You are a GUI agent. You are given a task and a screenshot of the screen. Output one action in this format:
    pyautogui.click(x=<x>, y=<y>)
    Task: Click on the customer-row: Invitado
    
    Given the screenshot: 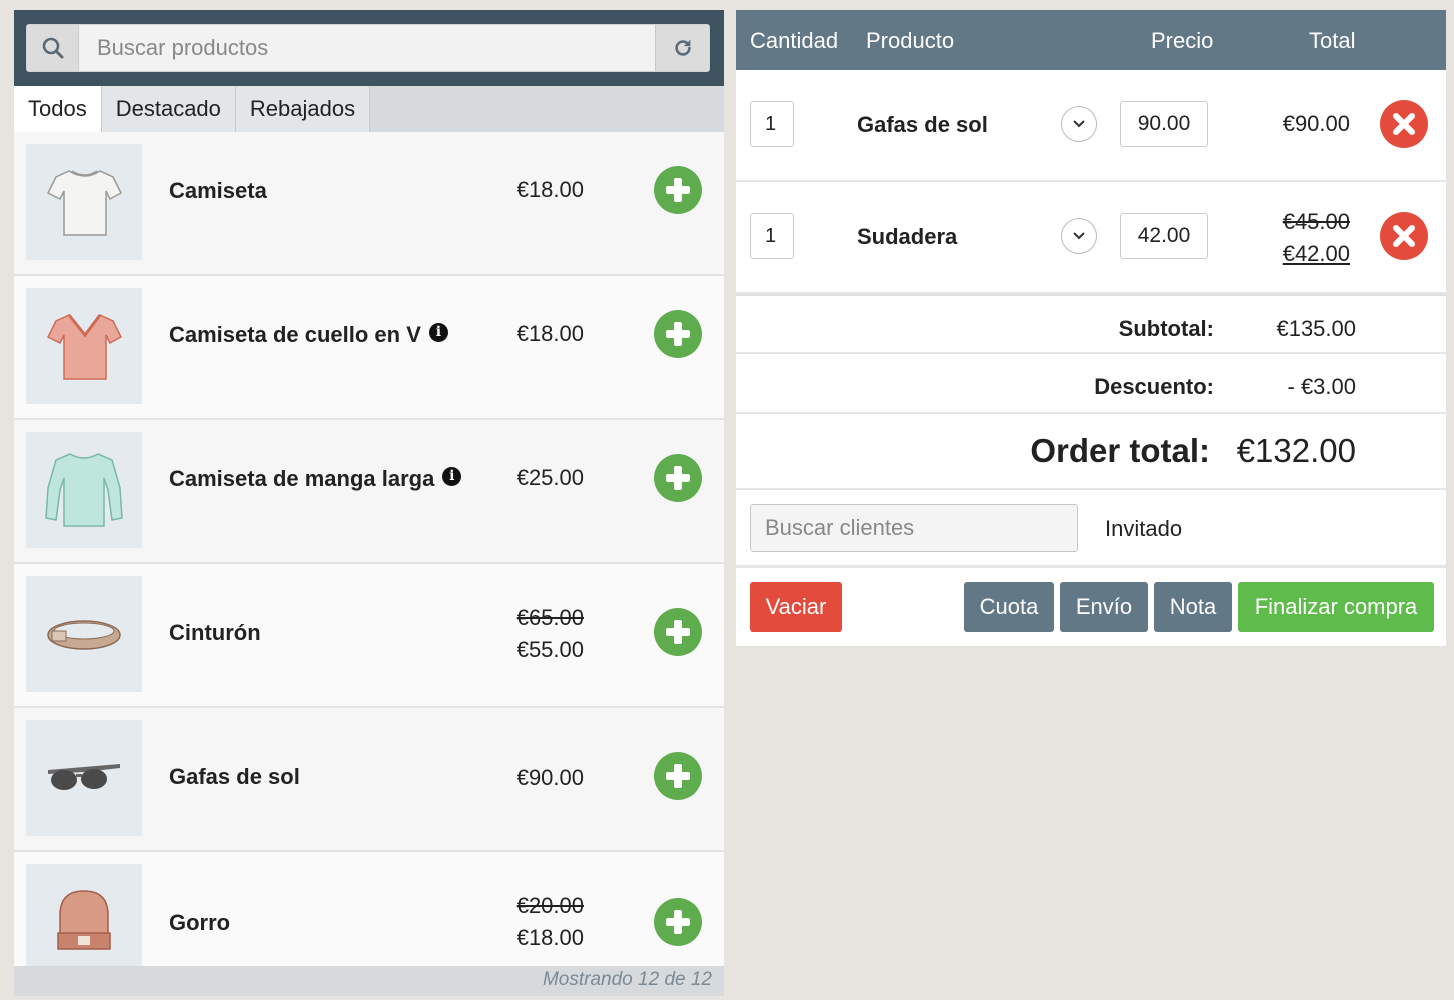 What is the action you would take?
    pyautogui.click(x=1091, y=529)
    